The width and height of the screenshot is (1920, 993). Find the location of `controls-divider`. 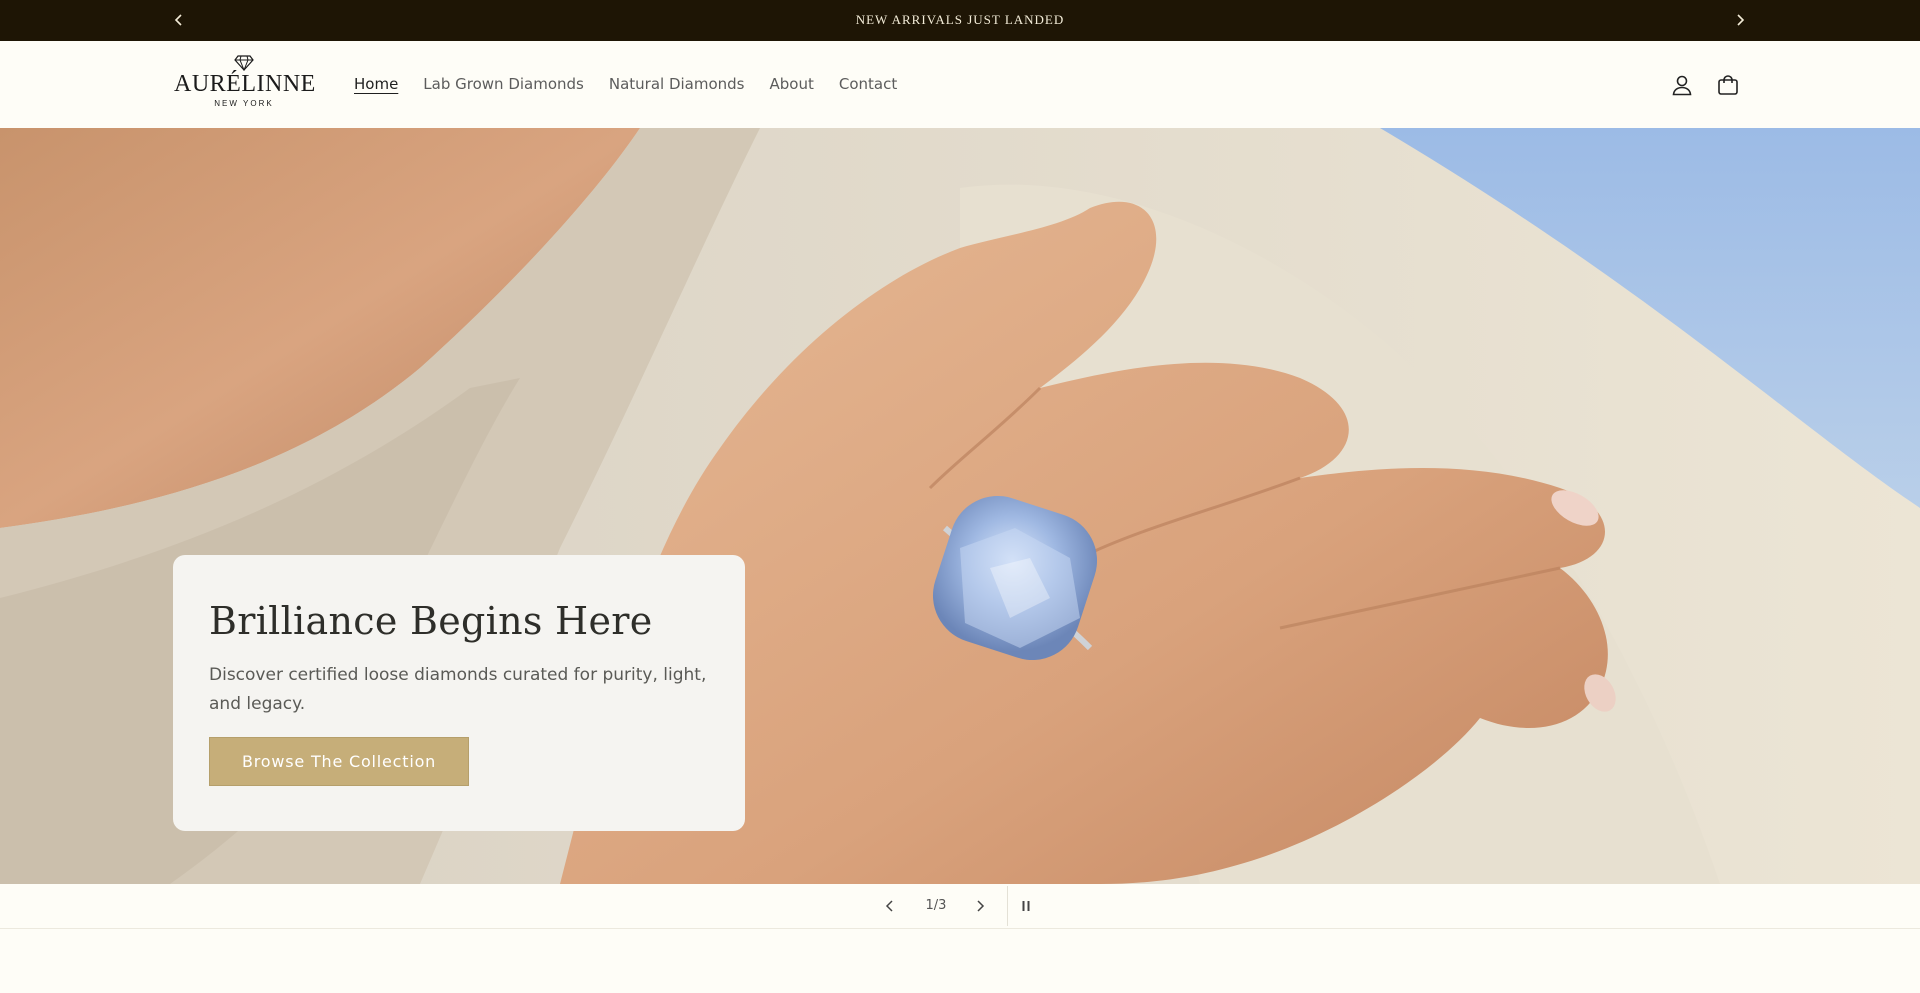

controls-divider is located at coordinates (1007, 906).